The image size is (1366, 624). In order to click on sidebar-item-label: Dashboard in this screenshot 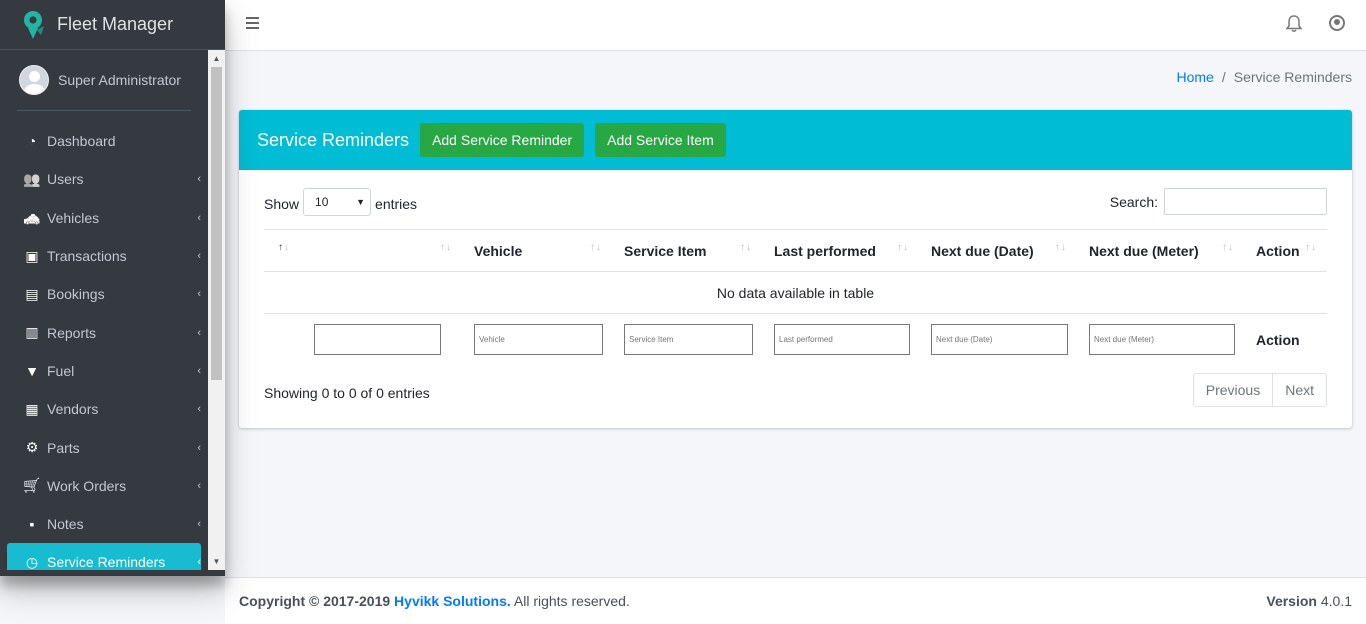, I will do `click(81, 141)`.